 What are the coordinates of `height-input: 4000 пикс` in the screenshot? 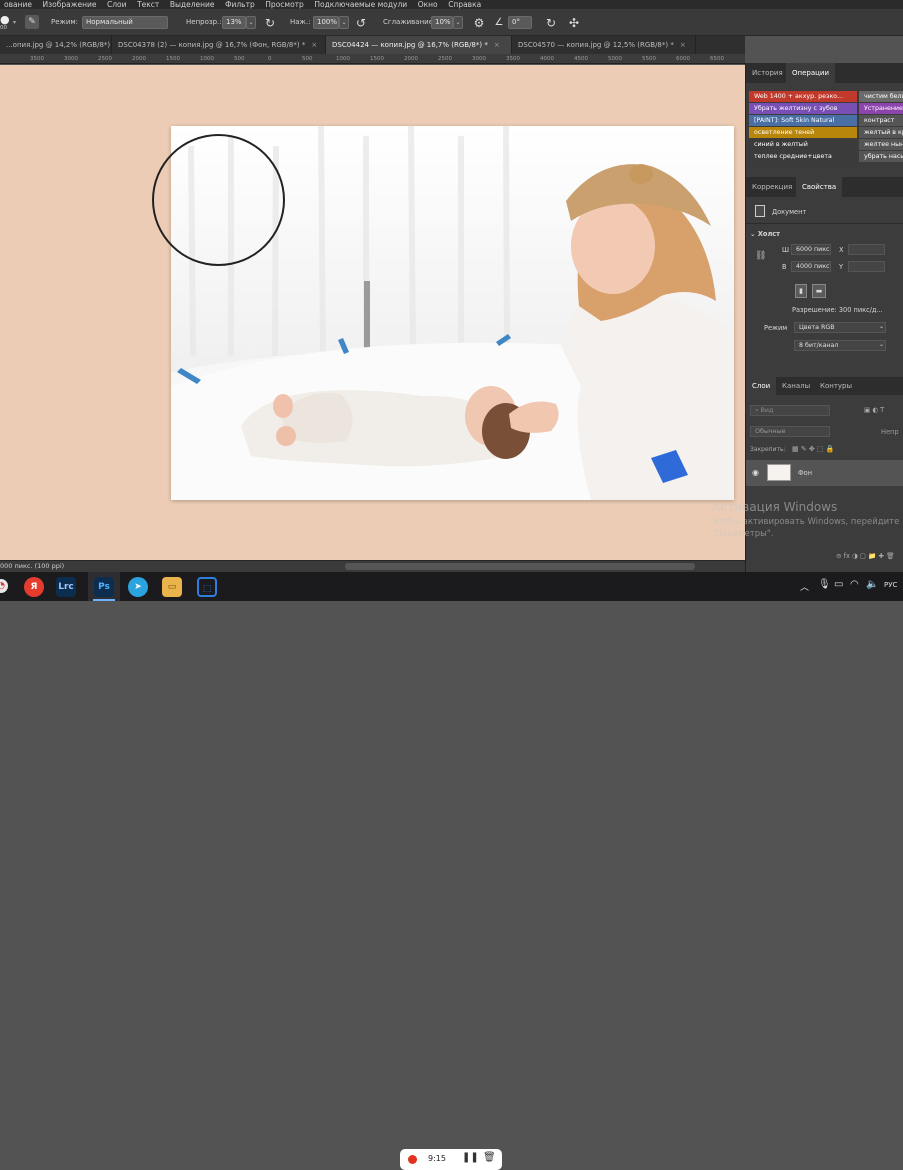 It's located at (811, 266).